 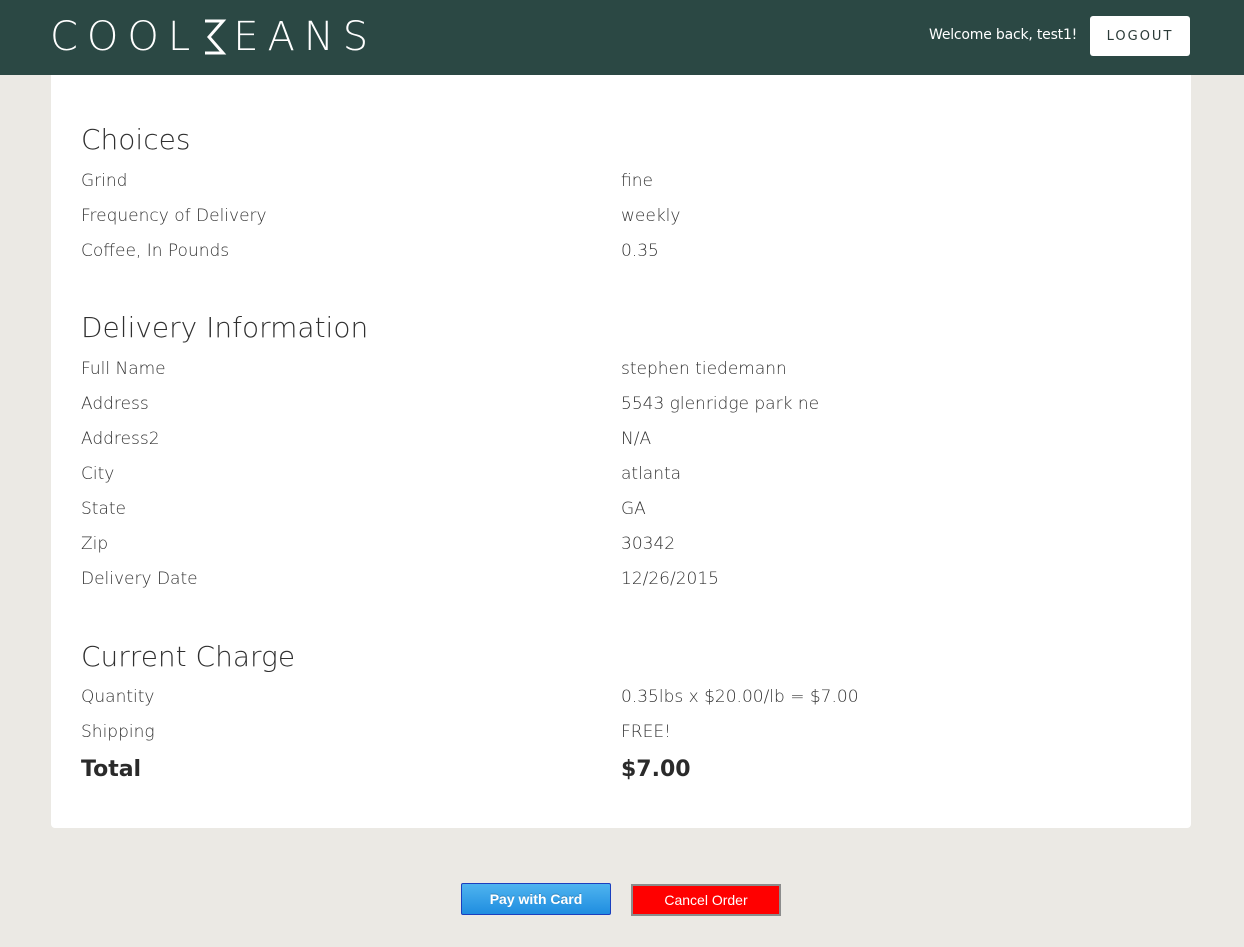 I want to click on coffee-pounds-label: Coffee, In Pounds, so click(x=155, y=251).